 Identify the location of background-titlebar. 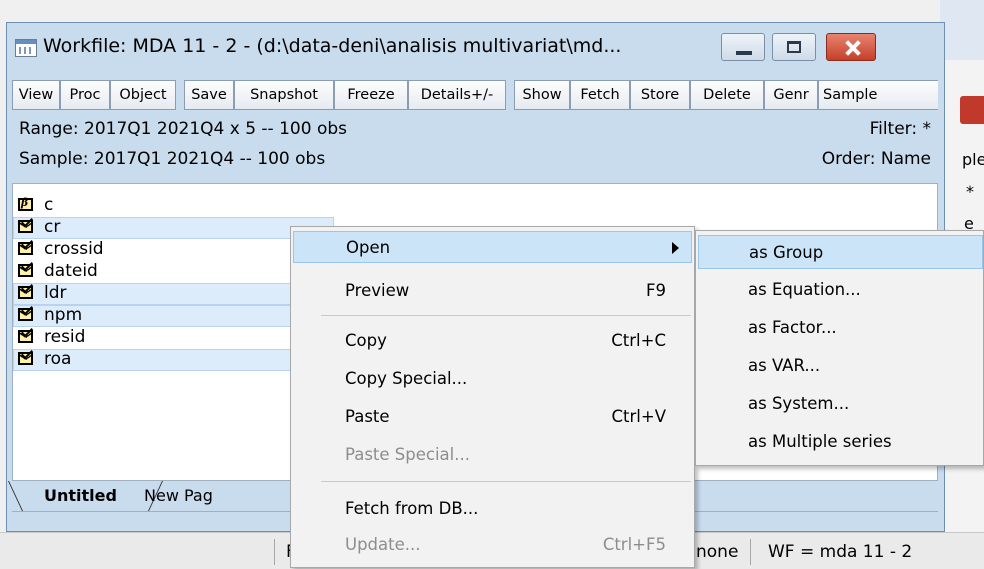
(962, 30).